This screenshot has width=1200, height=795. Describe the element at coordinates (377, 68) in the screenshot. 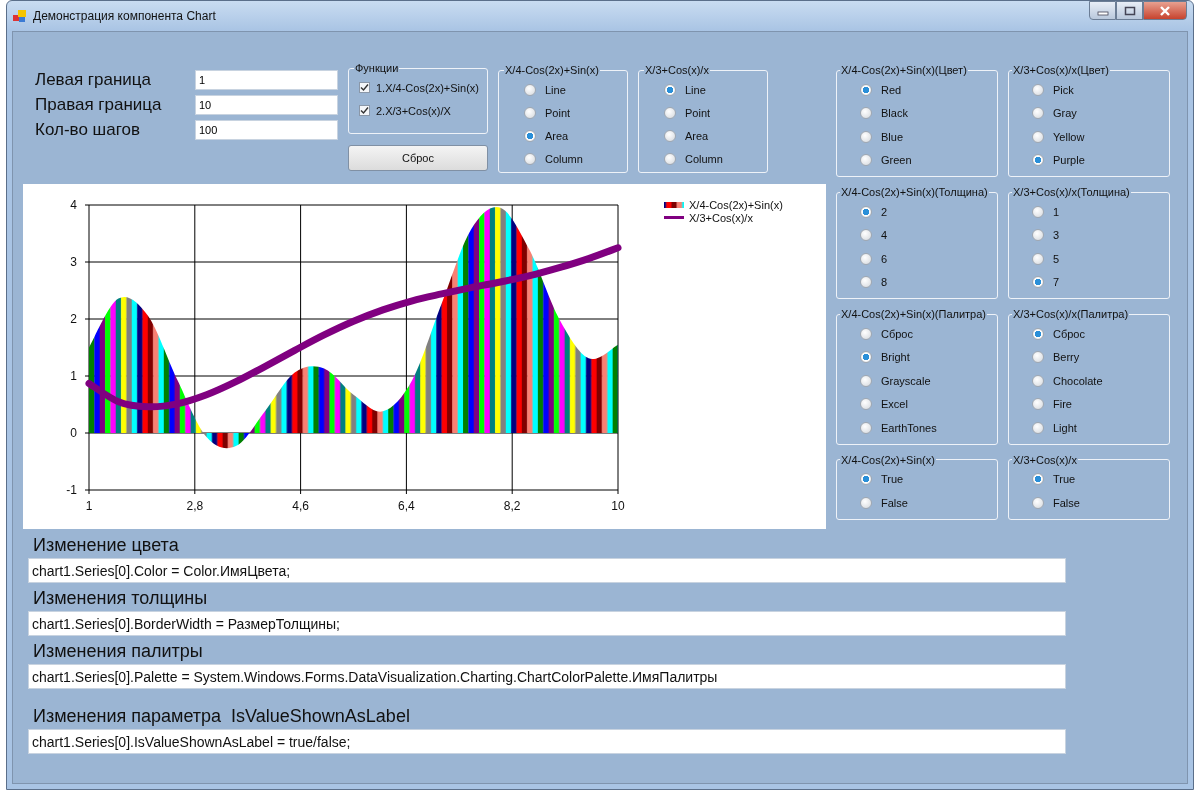

I see `group-title: Функции` at that location.